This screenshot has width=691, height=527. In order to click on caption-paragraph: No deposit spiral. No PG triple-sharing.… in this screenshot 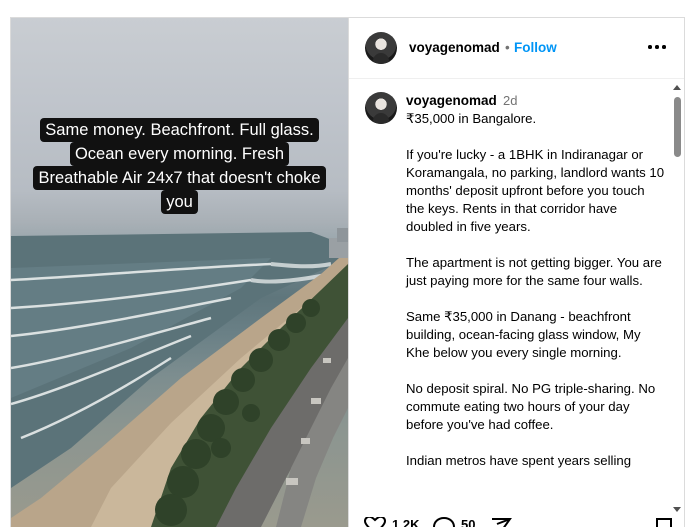, I will do `click(531, 406)`.